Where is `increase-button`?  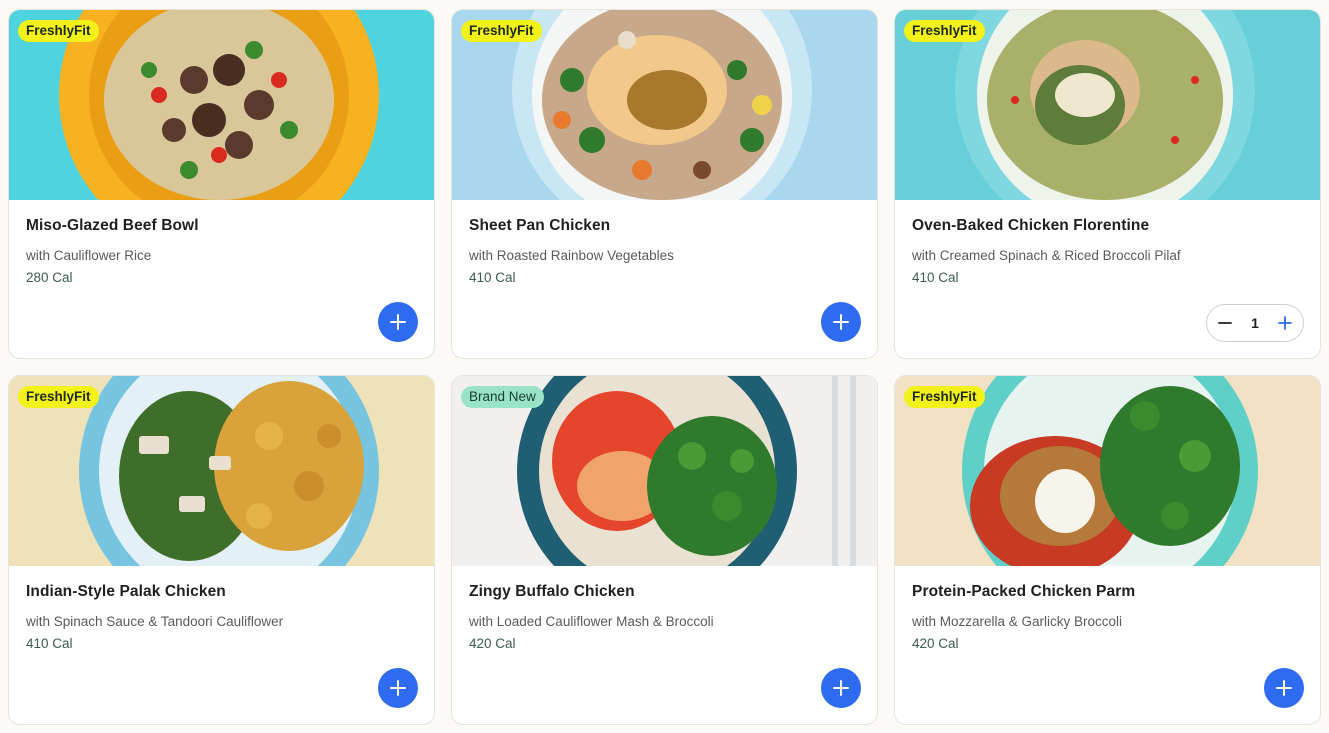 increase-button is located at coordinates (1285, 323).